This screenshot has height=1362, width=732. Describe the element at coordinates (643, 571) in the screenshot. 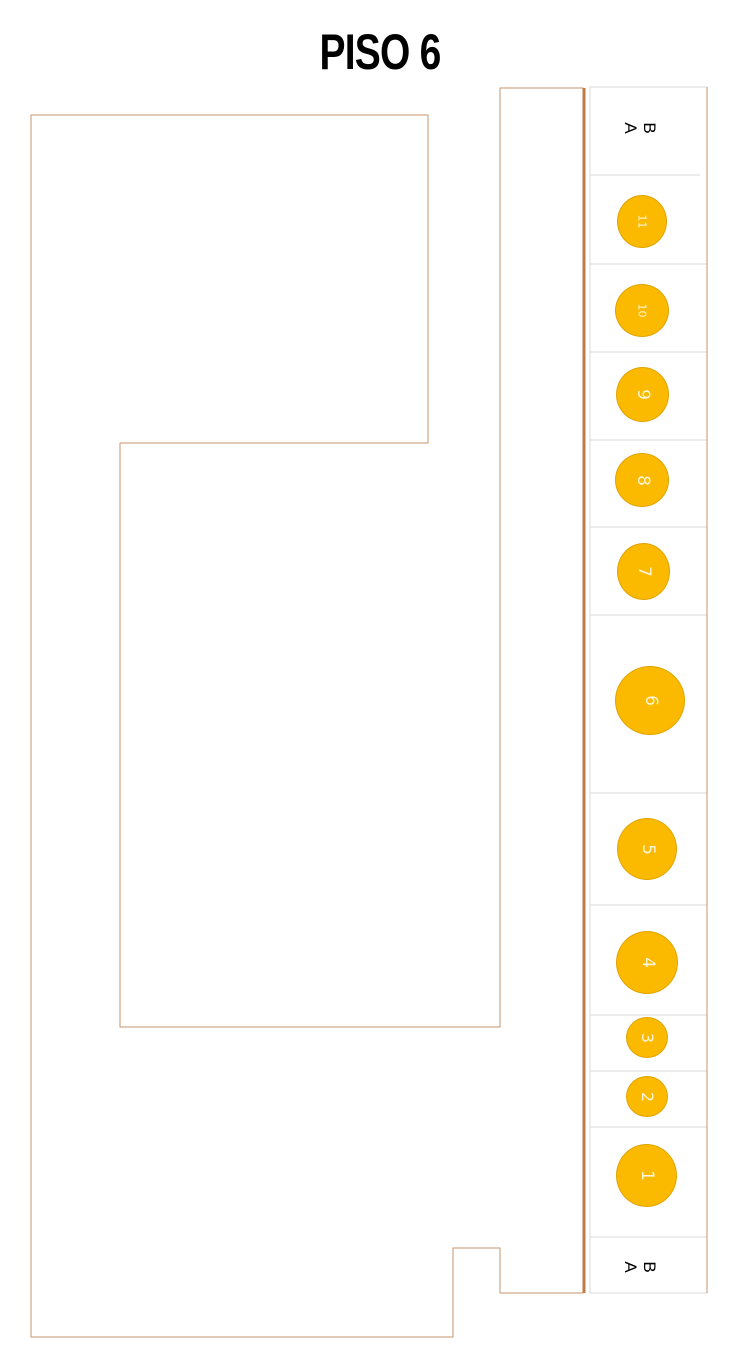

I see `parking-spot-7: 7` at that location.